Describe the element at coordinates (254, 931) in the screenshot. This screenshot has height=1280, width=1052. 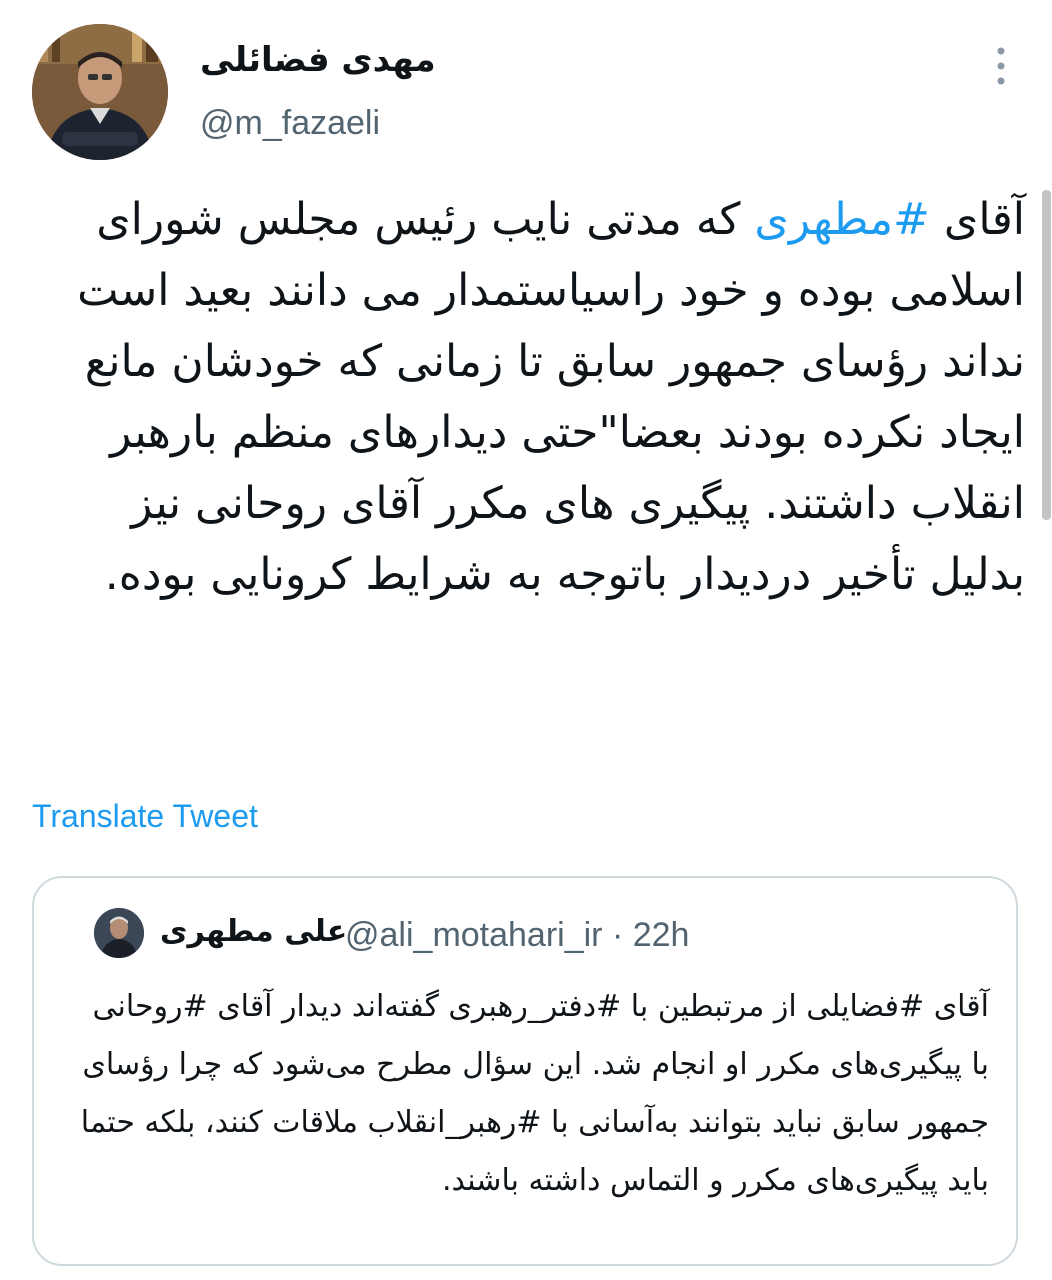
I see `quoted-author-display-name: علی مطهری` at that location.